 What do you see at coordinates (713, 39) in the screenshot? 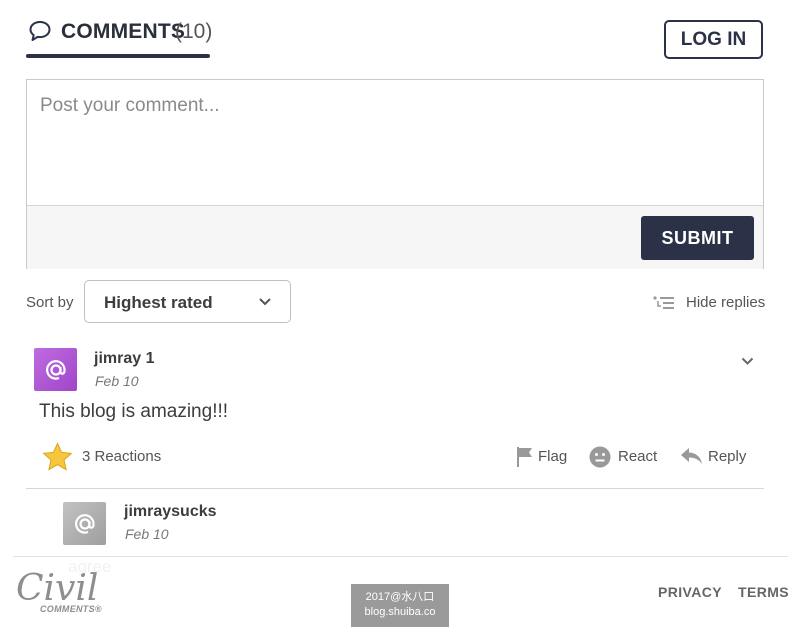
I see `login-button: LOG IN` at bounding box center [713, 39].